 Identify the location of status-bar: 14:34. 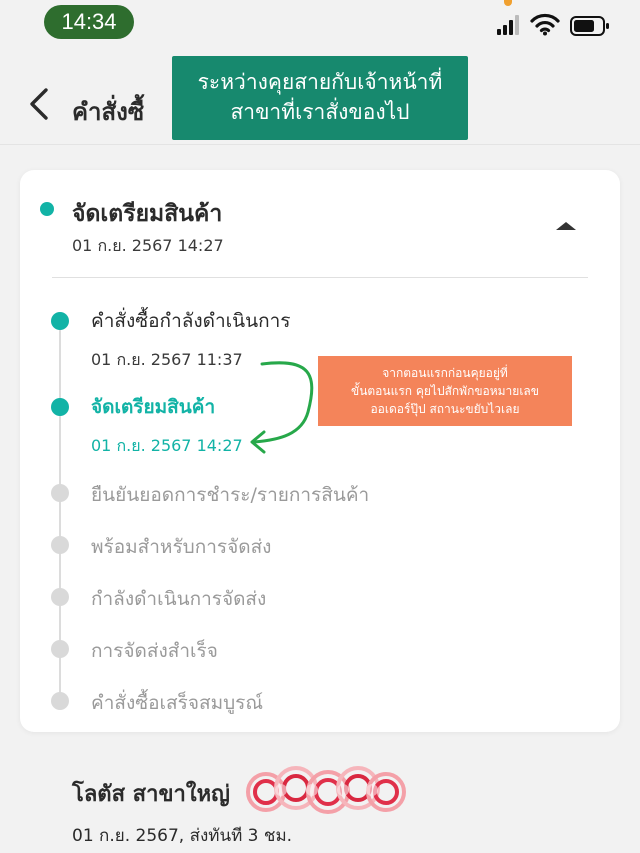
(320, 24).